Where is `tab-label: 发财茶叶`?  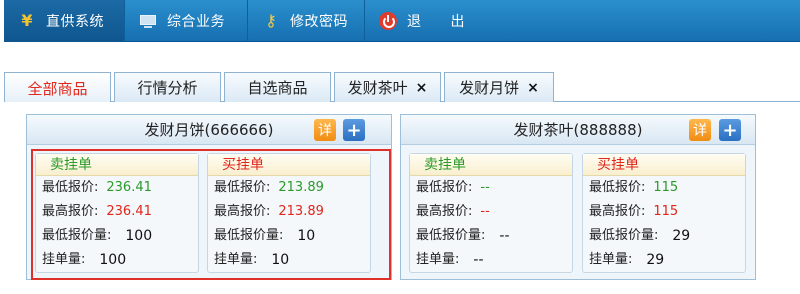 tab-label: 发财茶叶 is located at coordinates (377, 88).